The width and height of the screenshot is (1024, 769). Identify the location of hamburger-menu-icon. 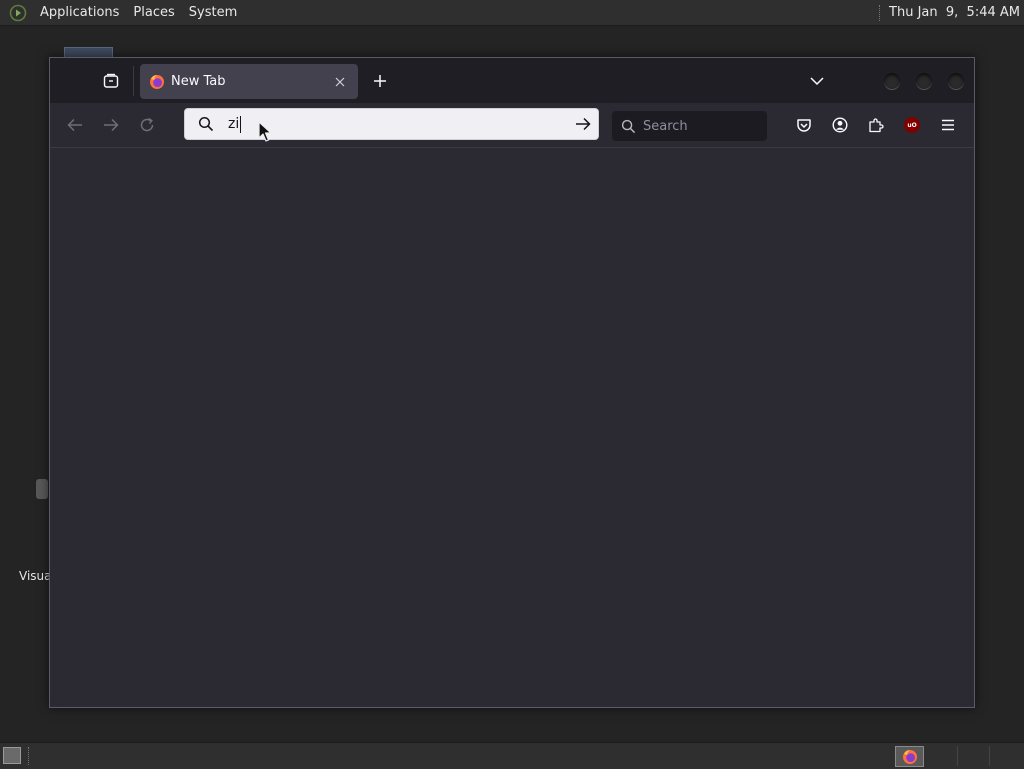
(948, 125).